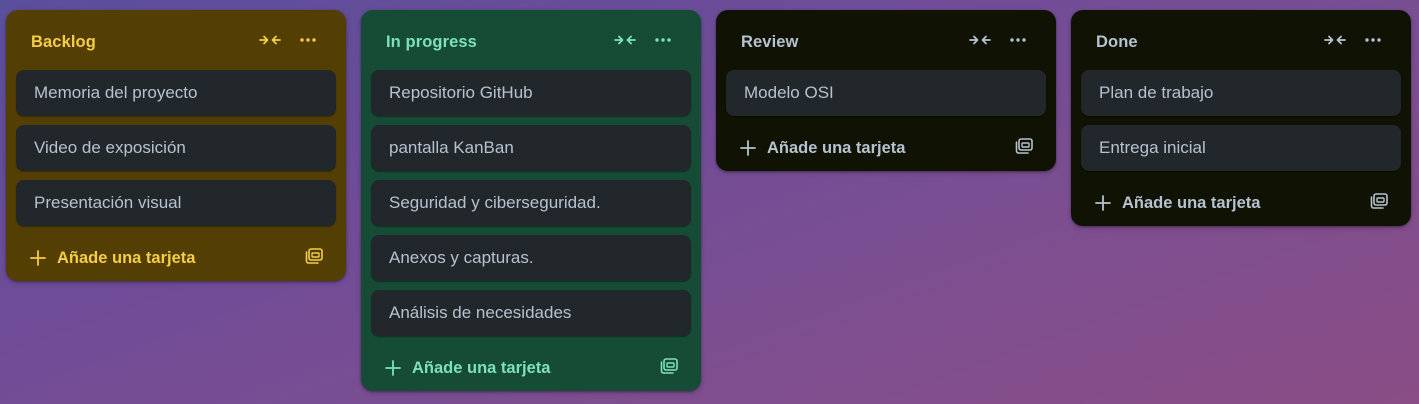  I want to click on card-list: Plan de trabajo Entrega inicial, so click(1241, 120).